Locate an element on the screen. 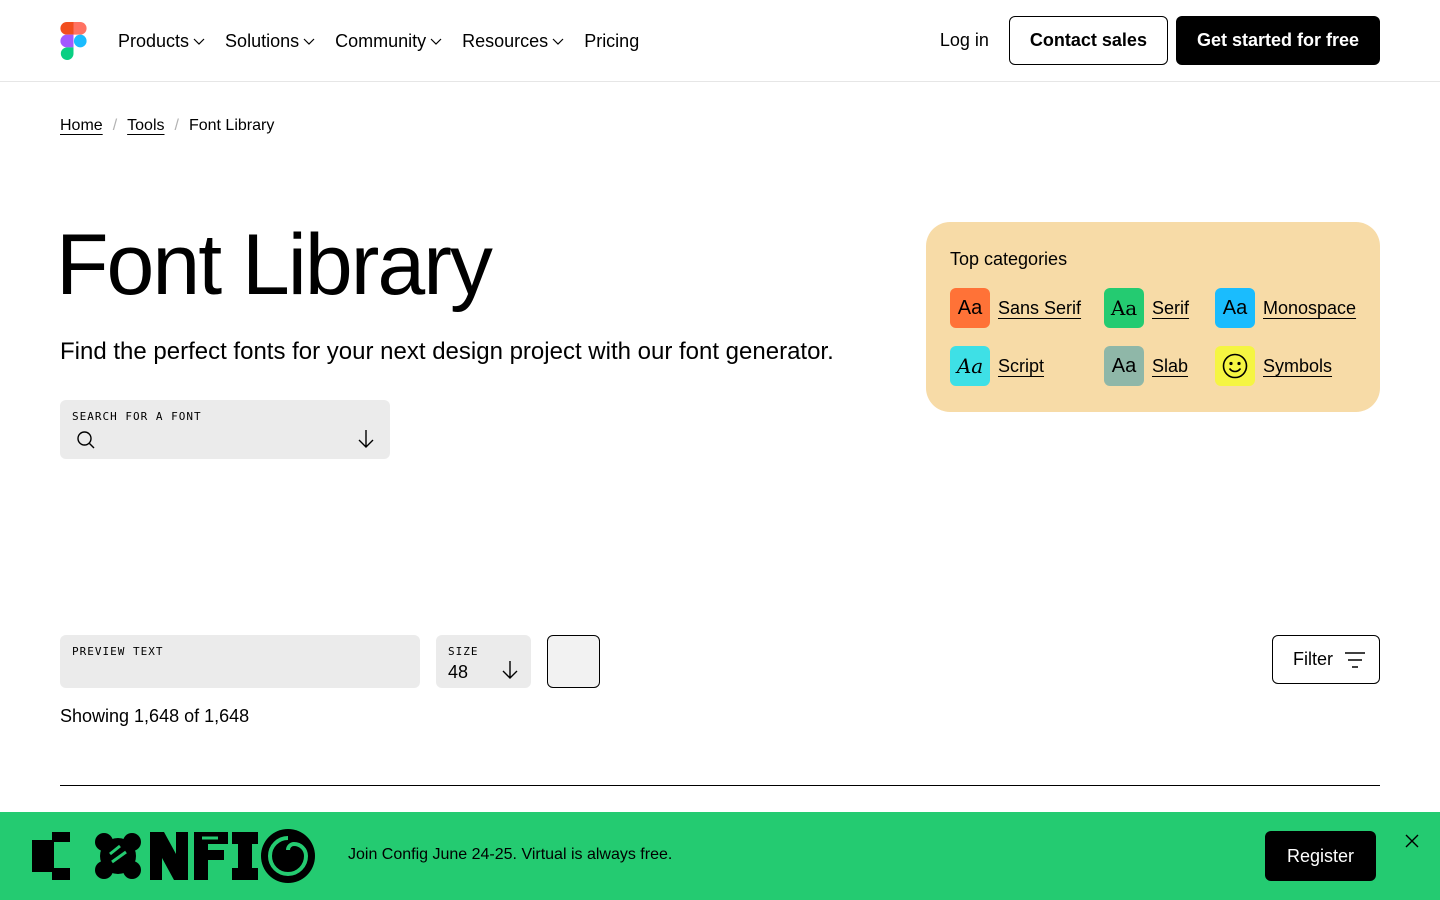 The width and height of the screenshot is (1440, 900). preview-text-input: PREVIEW TEXT is located at coordinates (240, 661).